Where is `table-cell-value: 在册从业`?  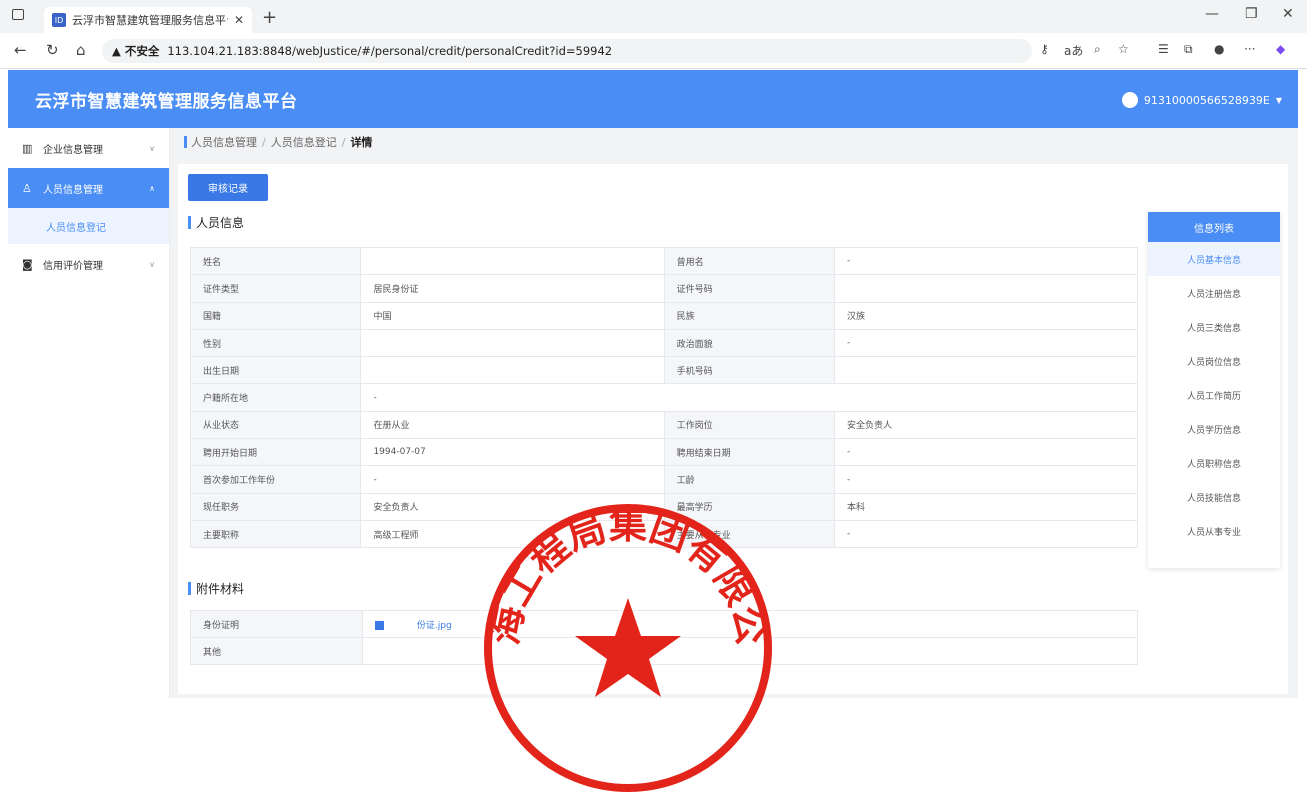
table-cell-value: 在册从业 is located at coordinates (512, 425).